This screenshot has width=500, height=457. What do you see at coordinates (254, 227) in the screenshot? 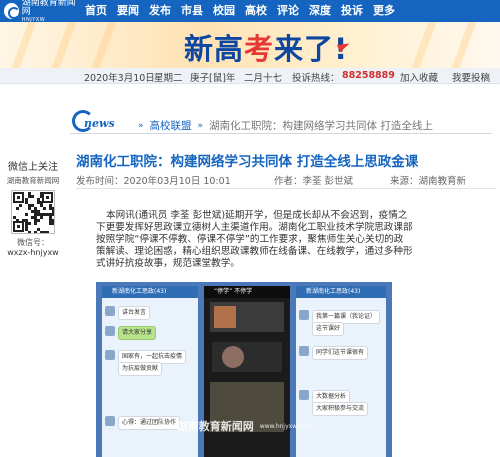
I see `paragraph-line: 下更要发挥好思政课立德树人主渠道作用。湖南化工职业技术学院思政课部` at bounding box center [254, 227].